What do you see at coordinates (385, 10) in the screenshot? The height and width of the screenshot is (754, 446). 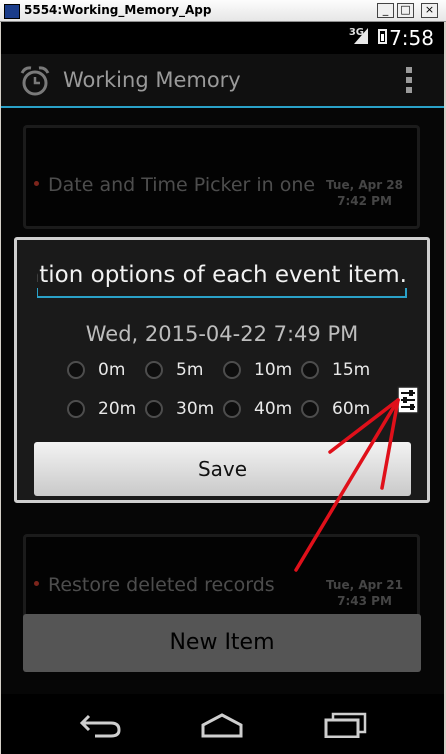 I see `minimize-button: _` at bounding box center [385, 10].